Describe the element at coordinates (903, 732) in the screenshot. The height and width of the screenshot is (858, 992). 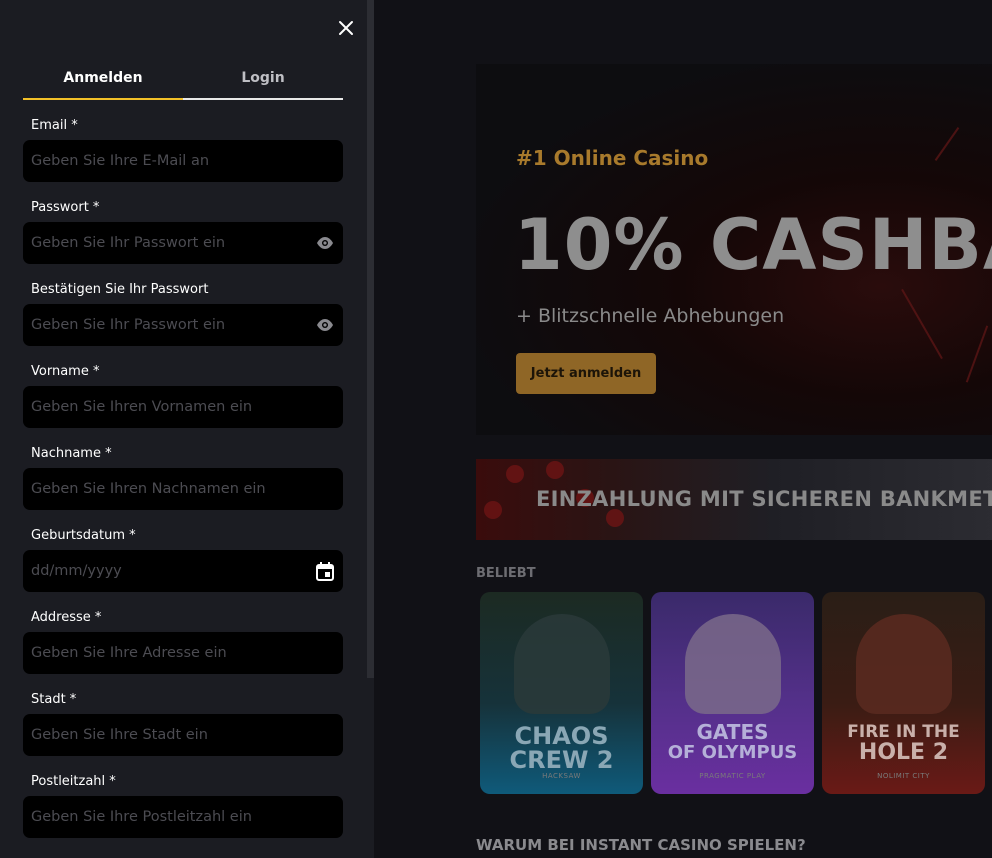
I see `game-title: FIRE IN THE` at that location.